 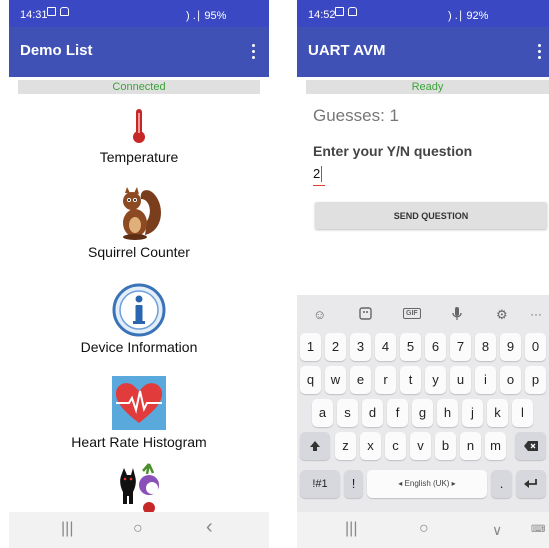 What do you see at coordinates (139, 320) in the screenshot?
I see `demo-item-device-information: Device Information` at bounding box center [139, 320].